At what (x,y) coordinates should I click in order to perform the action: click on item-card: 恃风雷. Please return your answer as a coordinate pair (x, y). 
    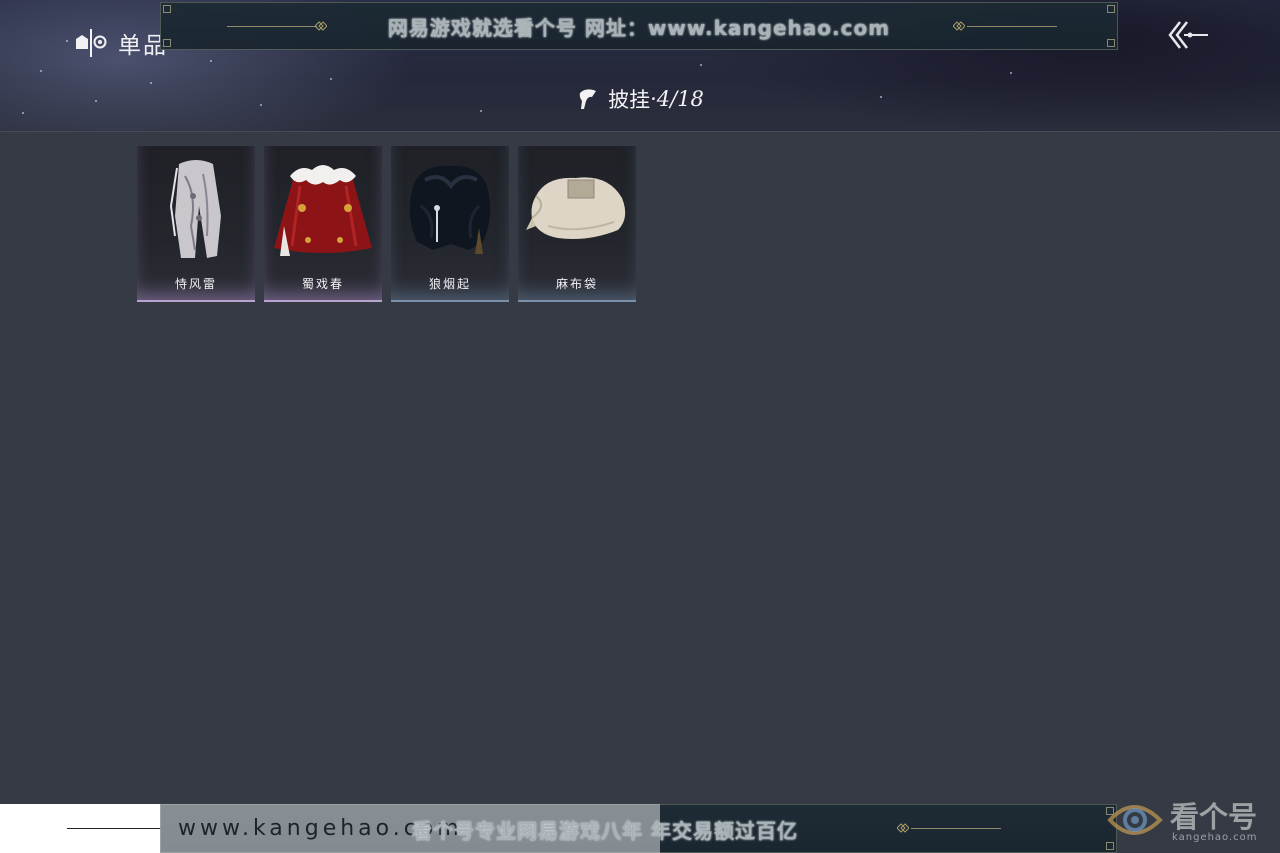
    Looking at the image, I should click on (196, 224).